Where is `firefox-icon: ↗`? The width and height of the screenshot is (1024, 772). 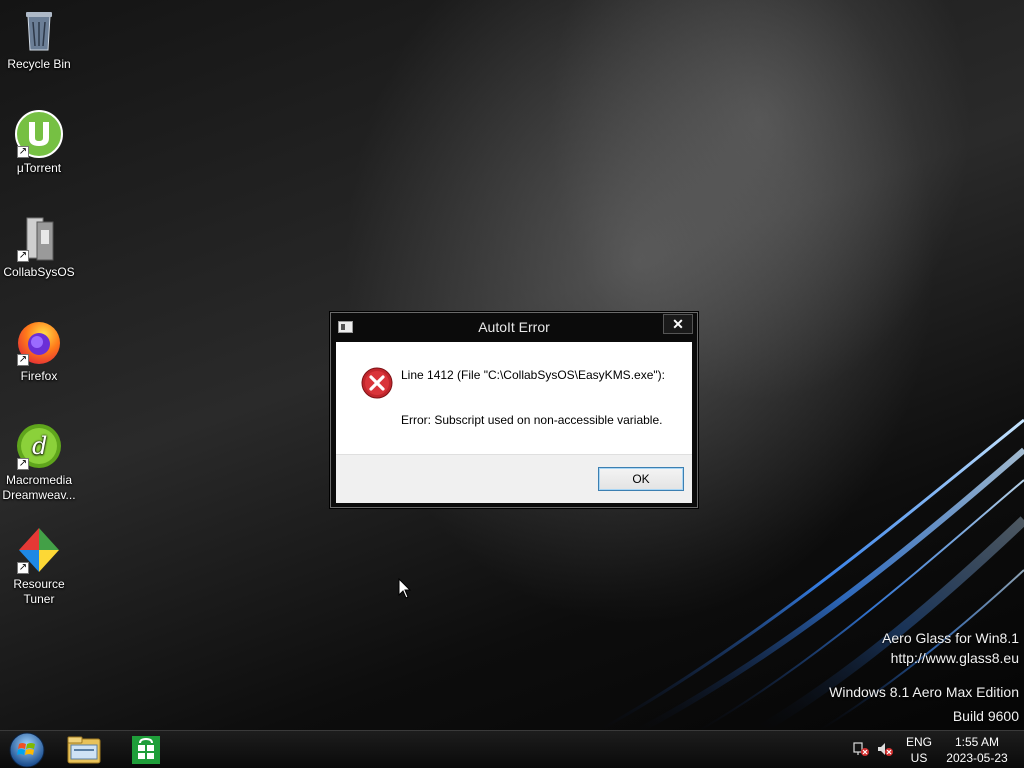
firefox-icon: ↗ is located at coordinates (39, 342).